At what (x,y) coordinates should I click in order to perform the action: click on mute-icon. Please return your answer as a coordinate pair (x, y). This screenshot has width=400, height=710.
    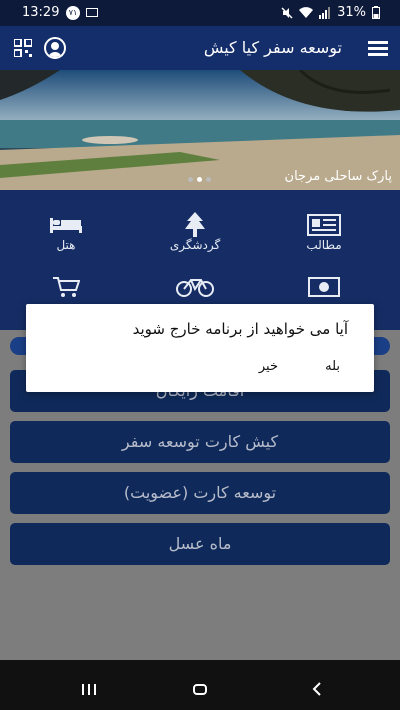
    Looking at the image, I should click on (287, 12).